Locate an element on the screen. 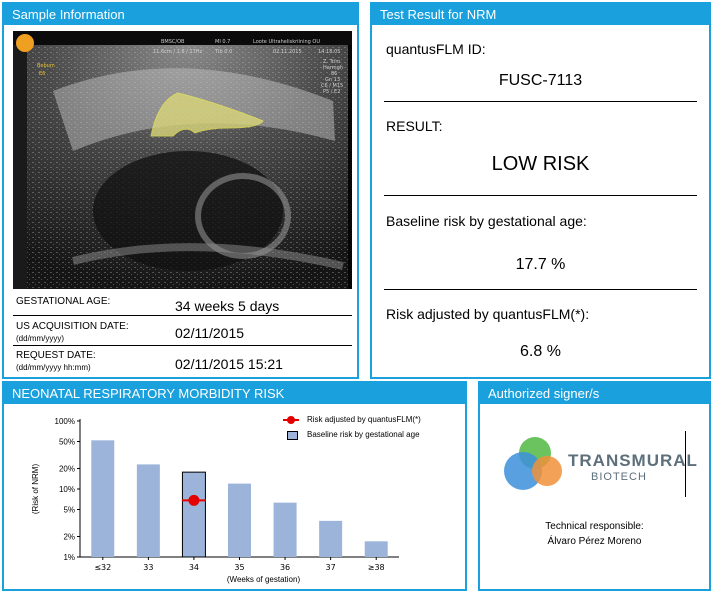 This screenshot has width=713, height=594. request-date-label: REQUEST DATE: is located at coordinates (56, 355).